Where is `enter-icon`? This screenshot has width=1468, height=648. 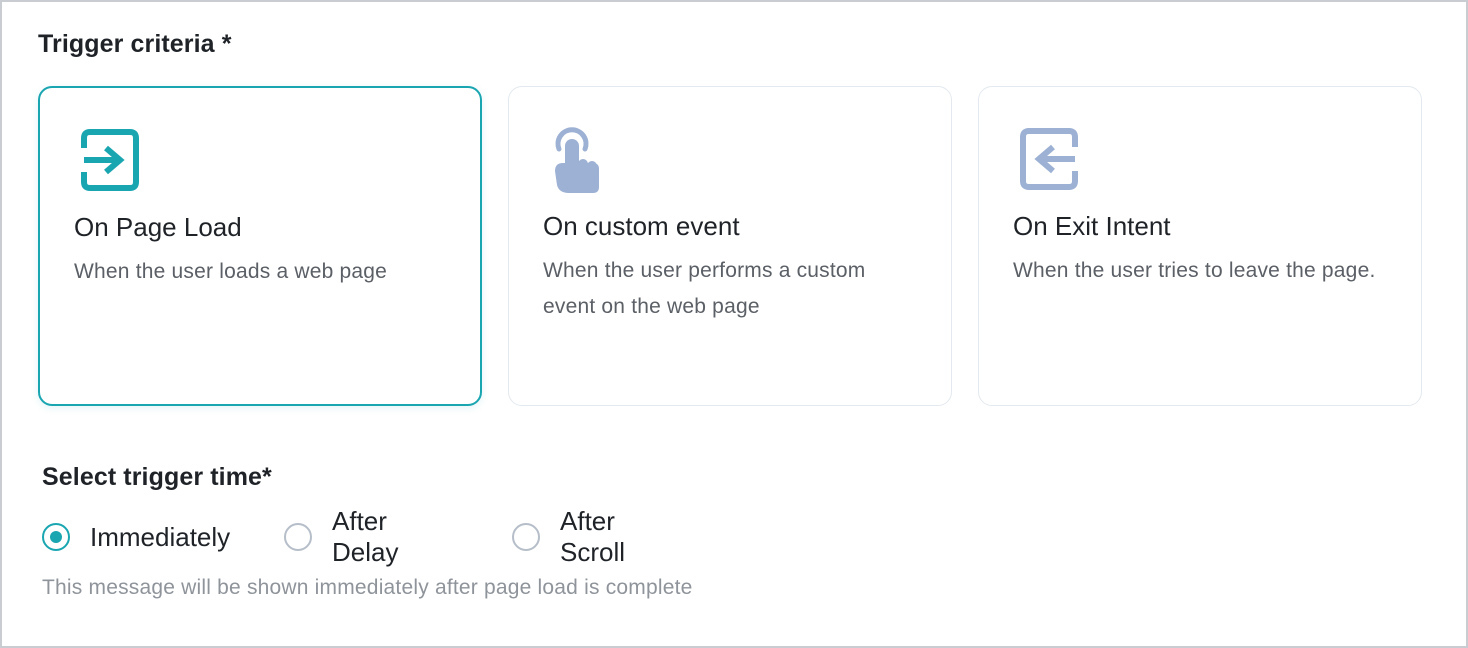 enter-icon is located at coordinates (110, 162).